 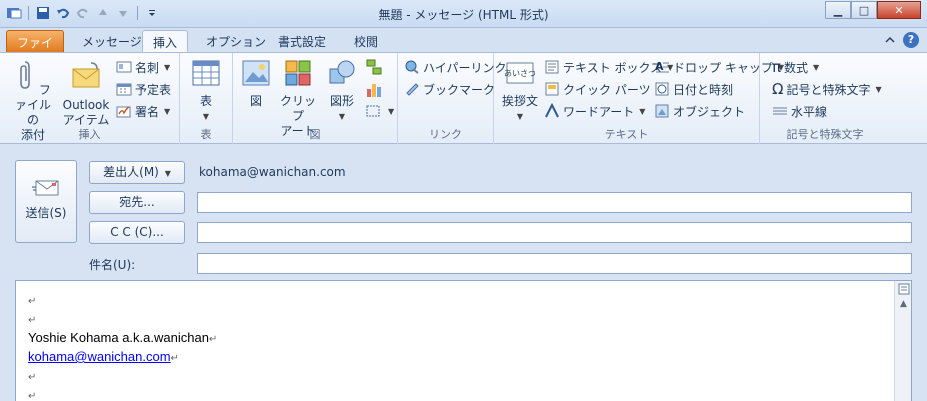 I want to click on hyperlink-button: ハイパーリンク, so click(x=455, y=67).